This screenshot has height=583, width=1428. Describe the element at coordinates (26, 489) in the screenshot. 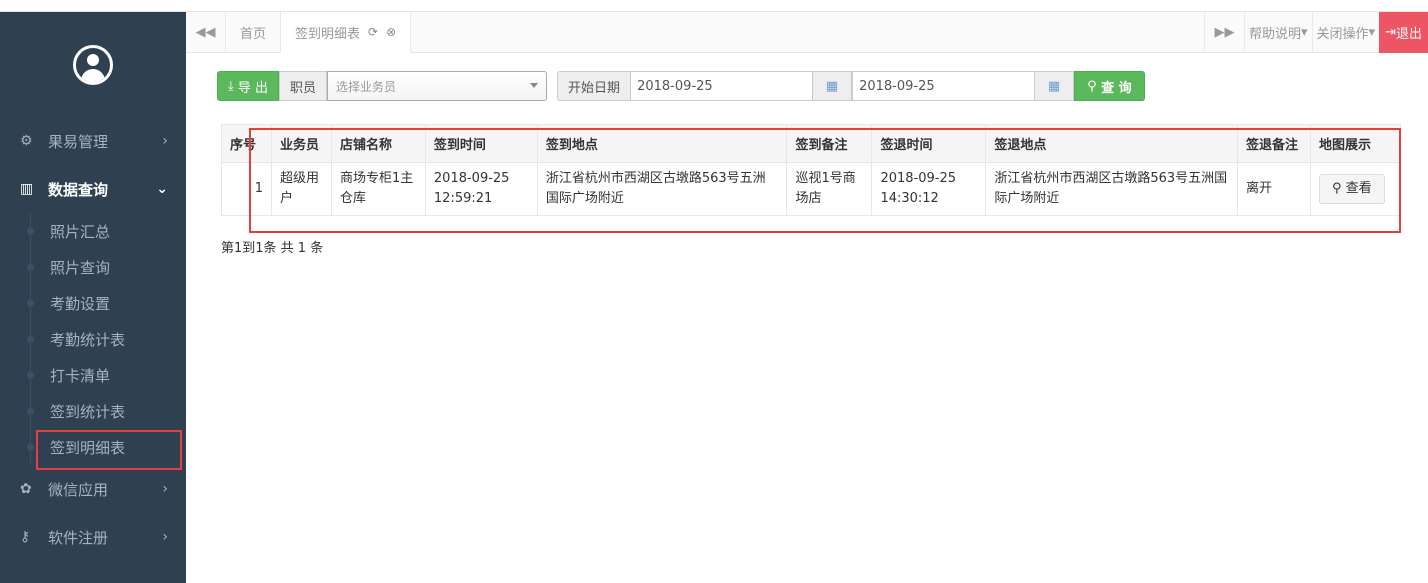

I see `wechat-icon: ✿` at that location.